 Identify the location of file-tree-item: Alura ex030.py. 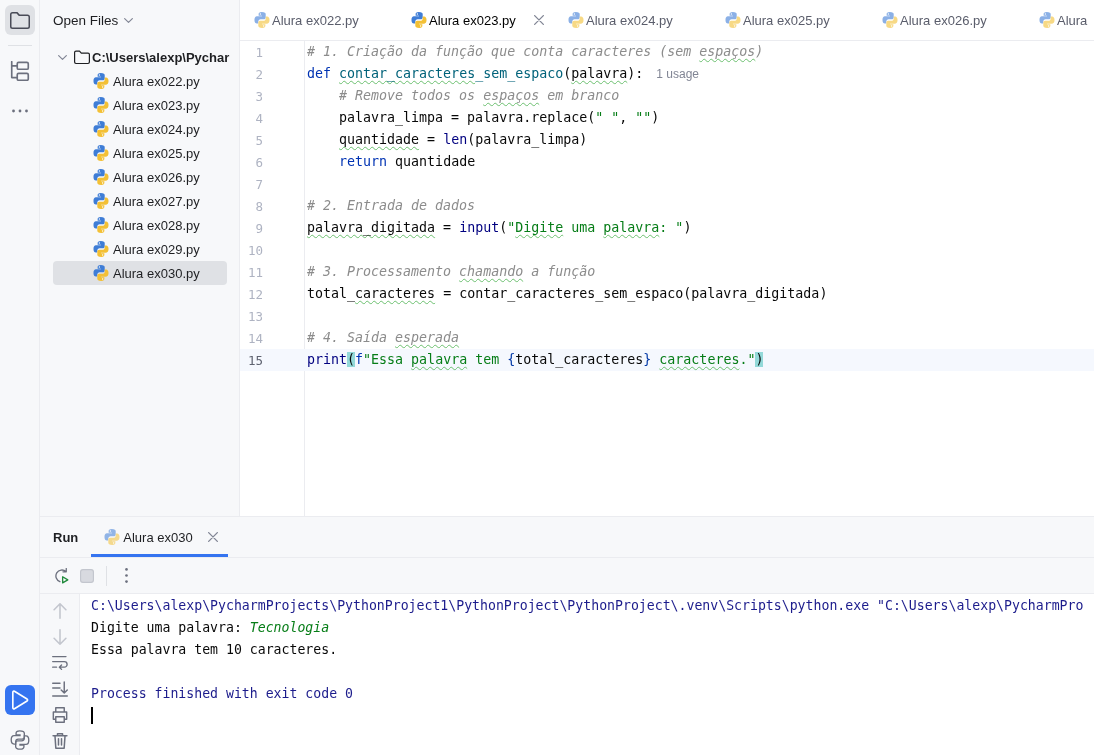
(140, 273).